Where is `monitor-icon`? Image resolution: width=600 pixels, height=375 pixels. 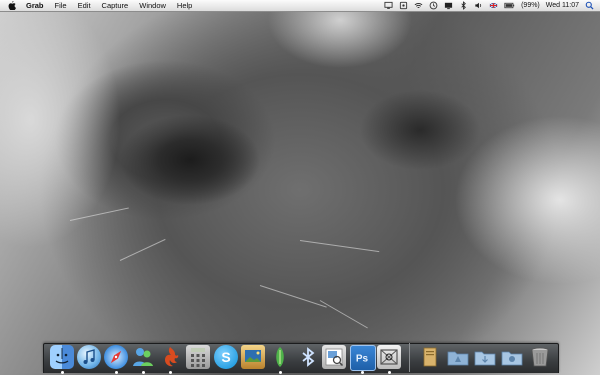 monitor-icon is located at coordinates (388, 5).